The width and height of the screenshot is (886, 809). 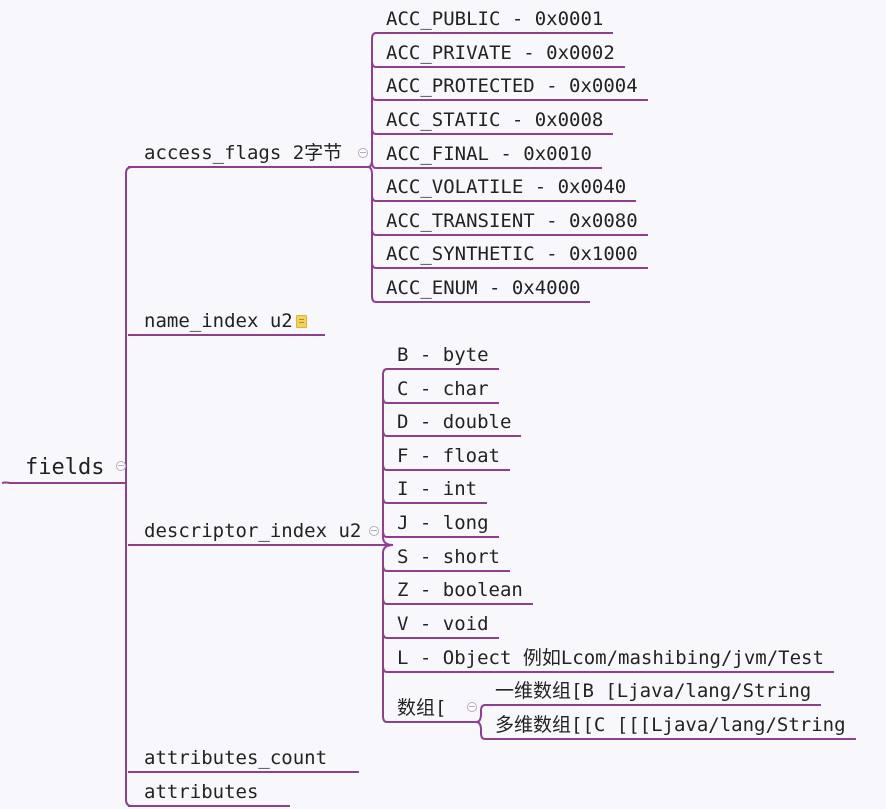 What do you see at coordinates (610, 658) in the screenshot?
I see `descriptor-type-item: L - Object 例如Lcom/mashibing/jvm/Test` at bounding box center [610, 658].